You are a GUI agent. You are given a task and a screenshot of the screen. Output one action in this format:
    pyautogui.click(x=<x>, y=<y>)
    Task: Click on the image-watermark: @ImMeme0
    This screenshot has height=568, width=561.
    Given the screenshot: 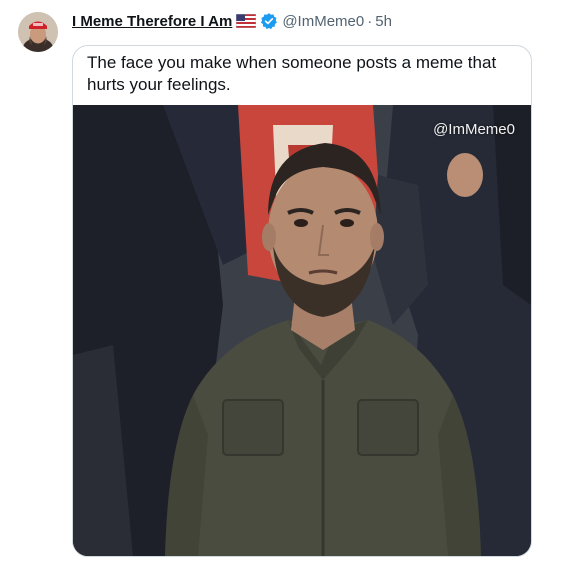 What is the action you would take?
    pyautogui.click(x=474, y=129)
    